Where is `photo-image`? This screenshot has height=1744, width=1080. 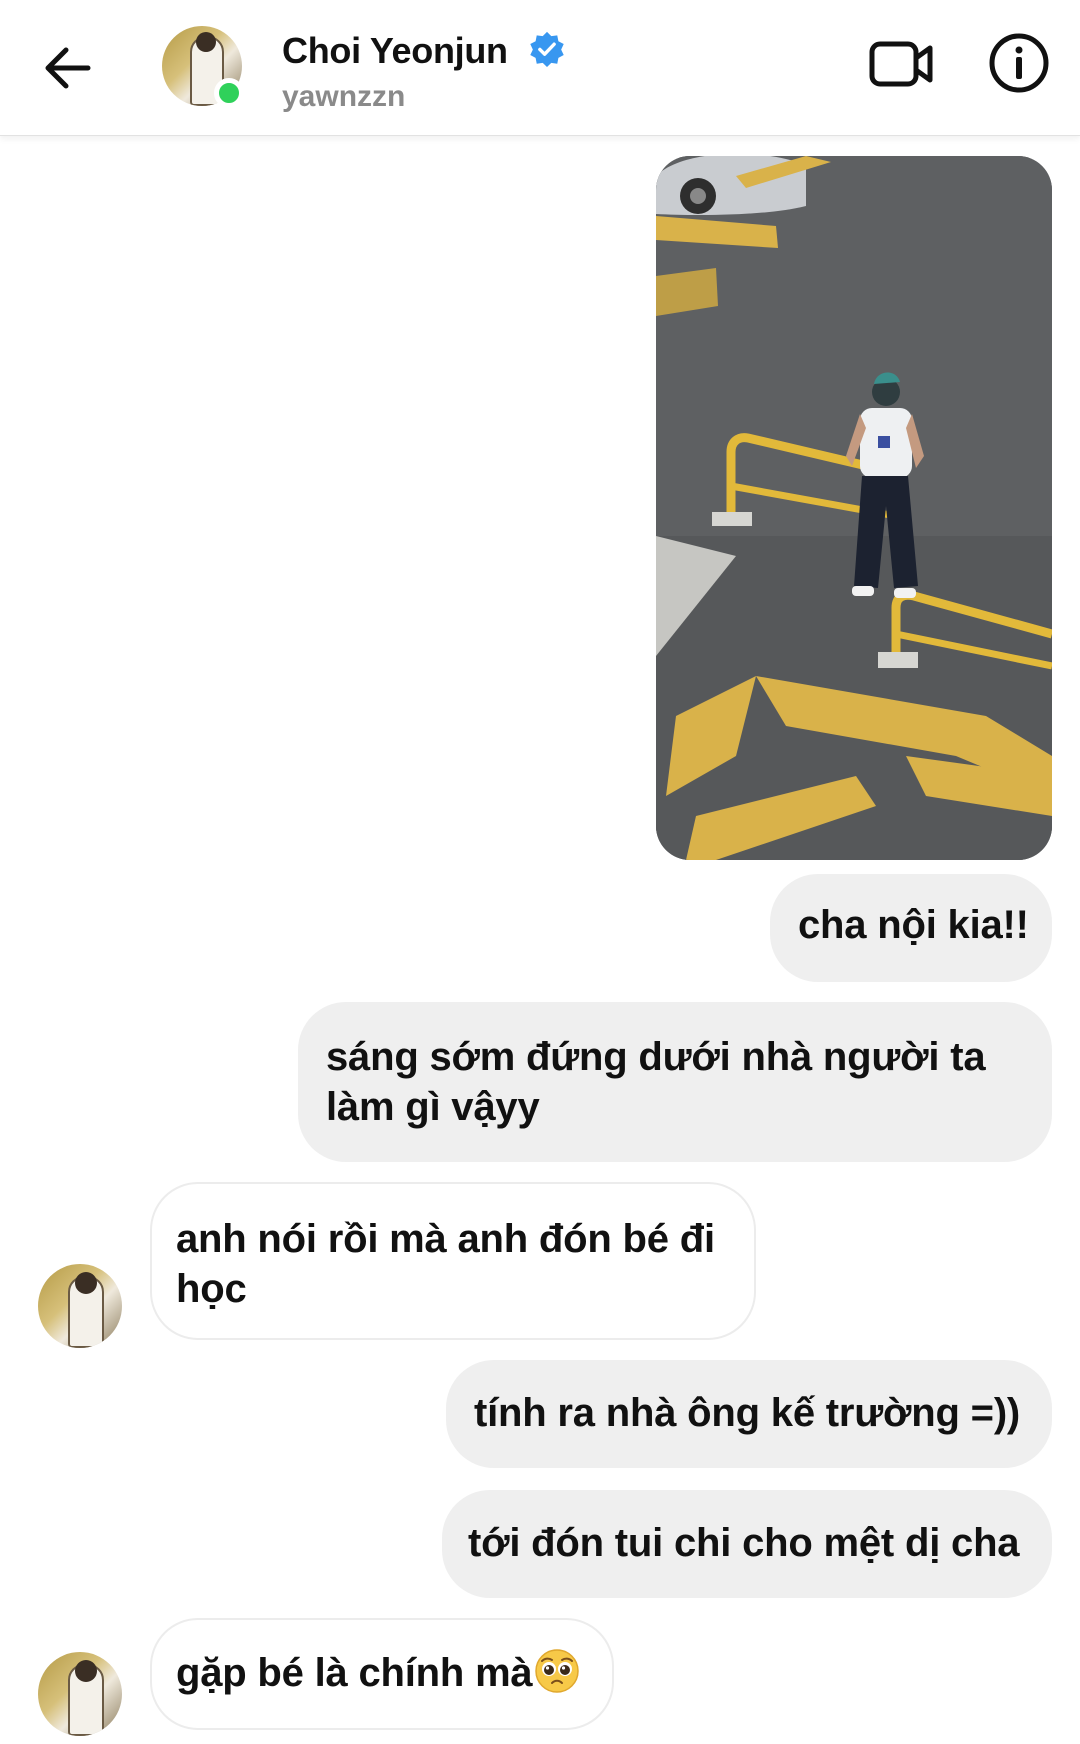 photo-image is located at coordinates (854, 508).